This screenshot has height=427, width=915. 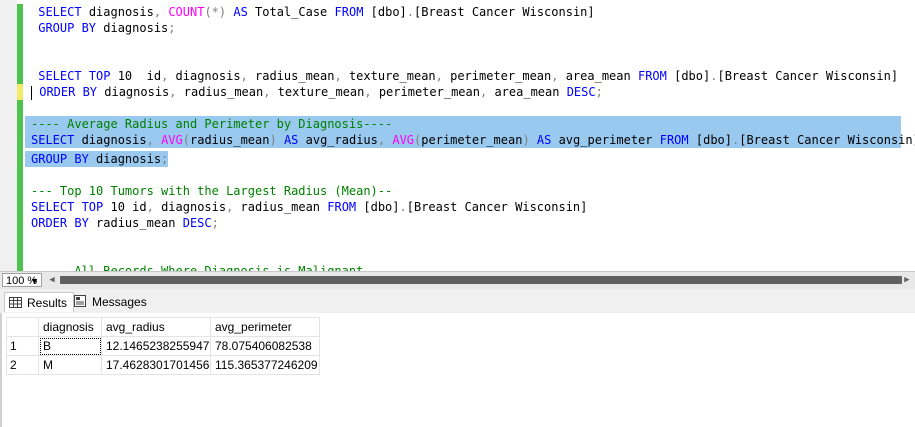 I want to click on grid-icon, so click(x=15, y=304).